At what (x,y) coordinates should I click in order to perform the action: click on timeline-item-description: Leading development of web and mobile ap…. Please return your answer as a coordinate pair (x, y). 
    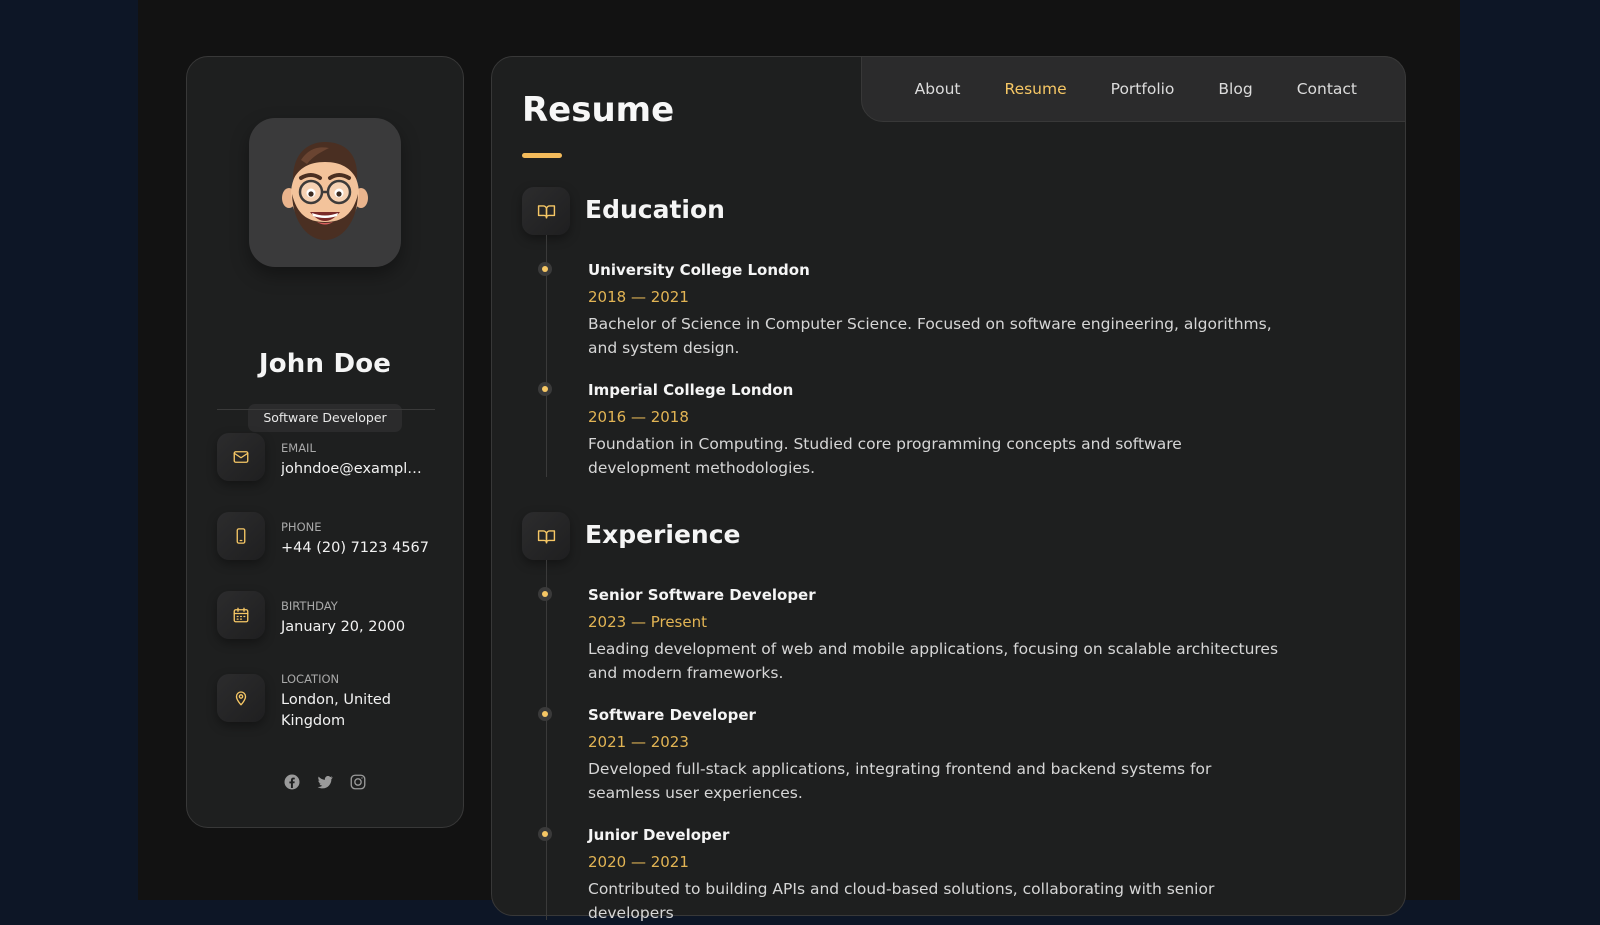
    Looking at the image, I should click on (933, 661).